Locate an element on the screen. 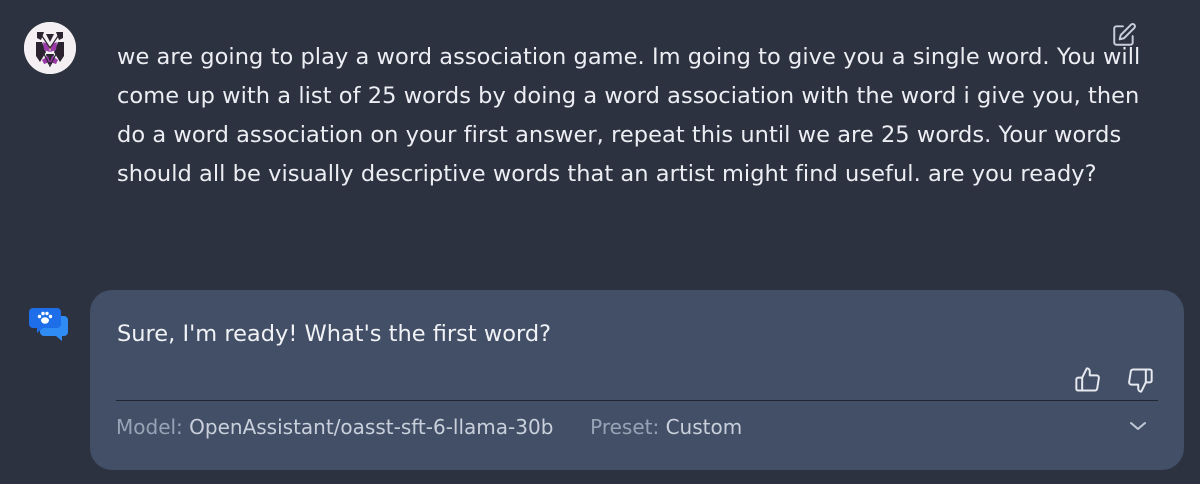 The width and height of the screenshot is (1200, 484). thumbs-up-icon is located at coordinates (1088, 380).